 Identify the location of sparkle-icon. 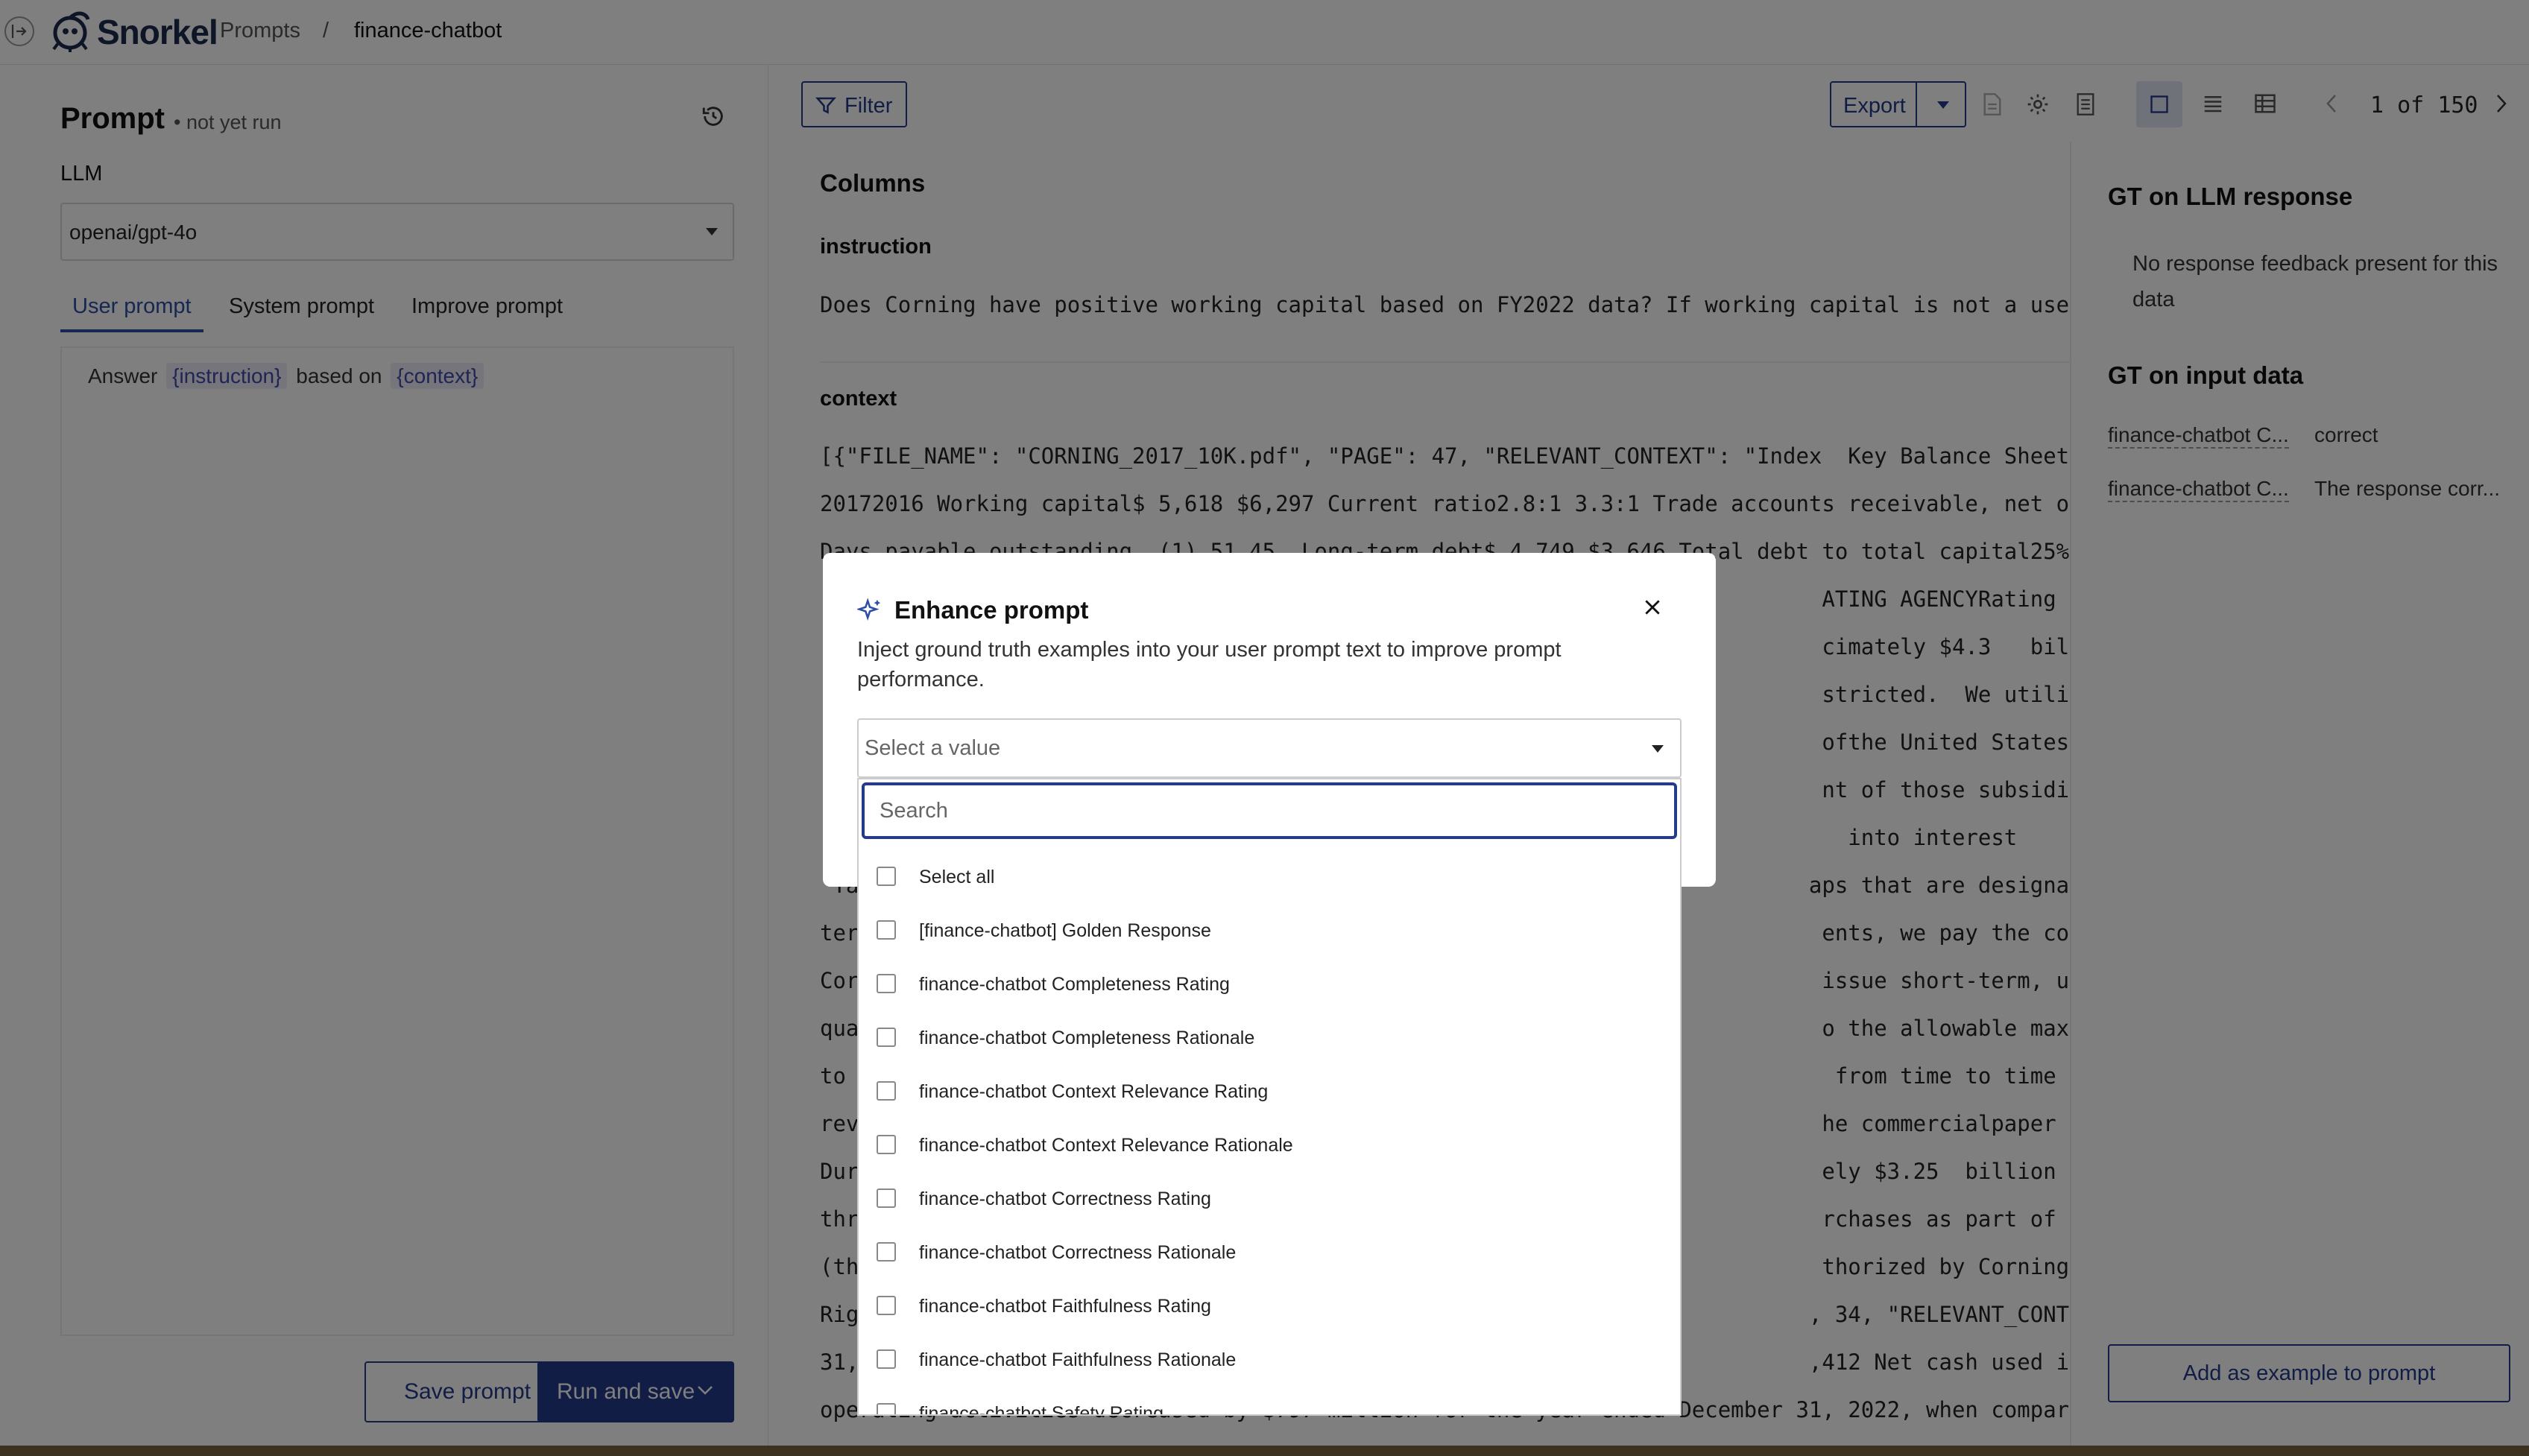
(869, 609).